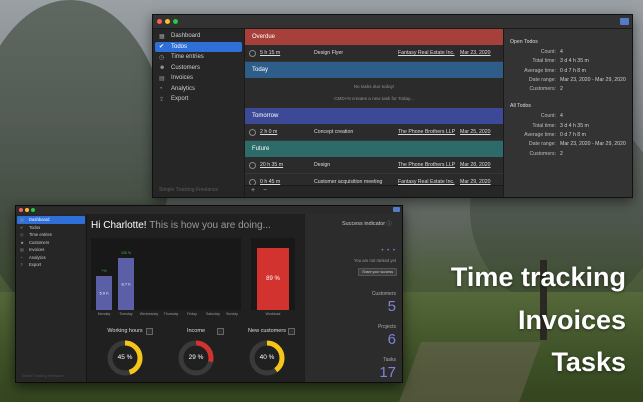  I want to click on todo-task: Concept creation, so click(334, 132).